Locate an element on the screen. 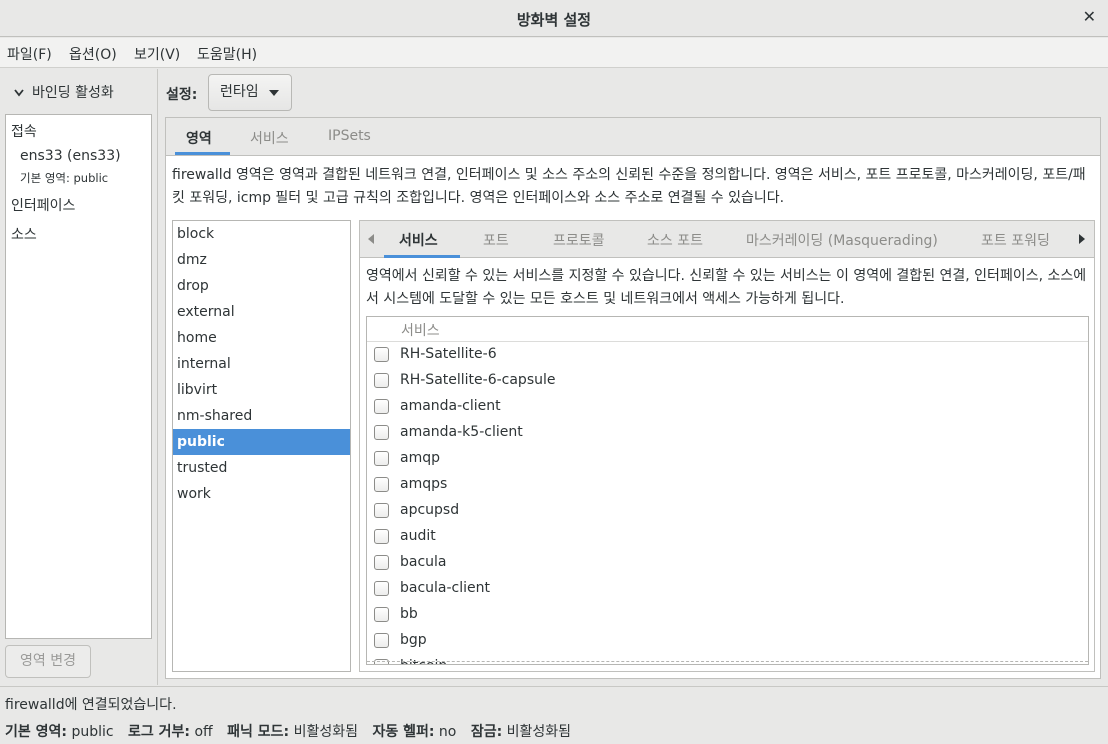 This screenshot has width=1108, height=744. zone-item-external: external is located at coordinates (261, 312).